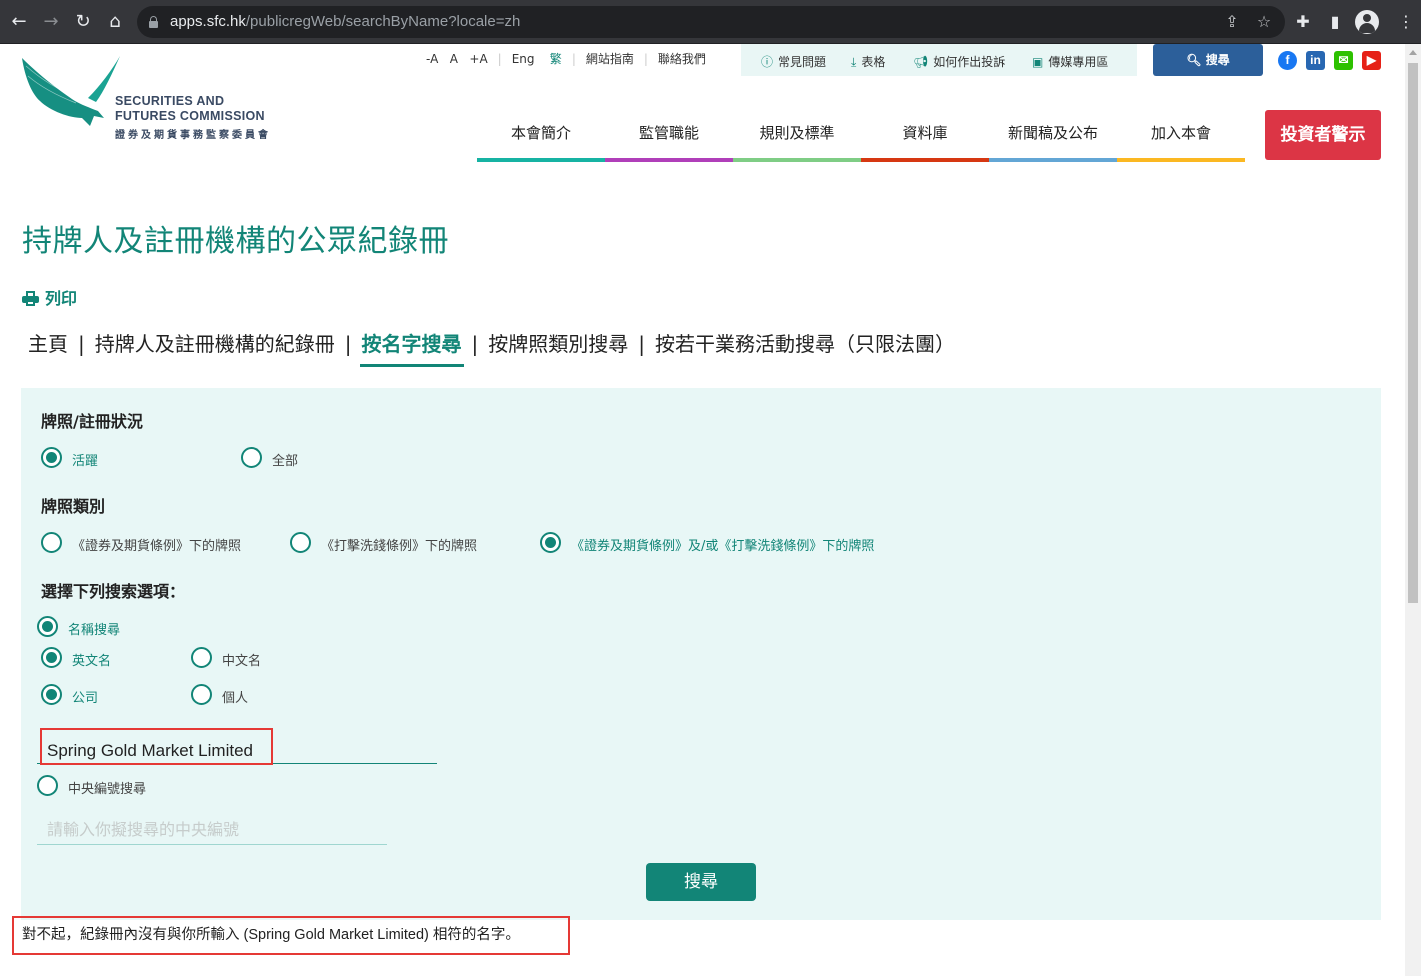 Image resolution: width=1421 pixels, height=976 pixels. I want to click on font-increase-link: +A, so click(478, 59).